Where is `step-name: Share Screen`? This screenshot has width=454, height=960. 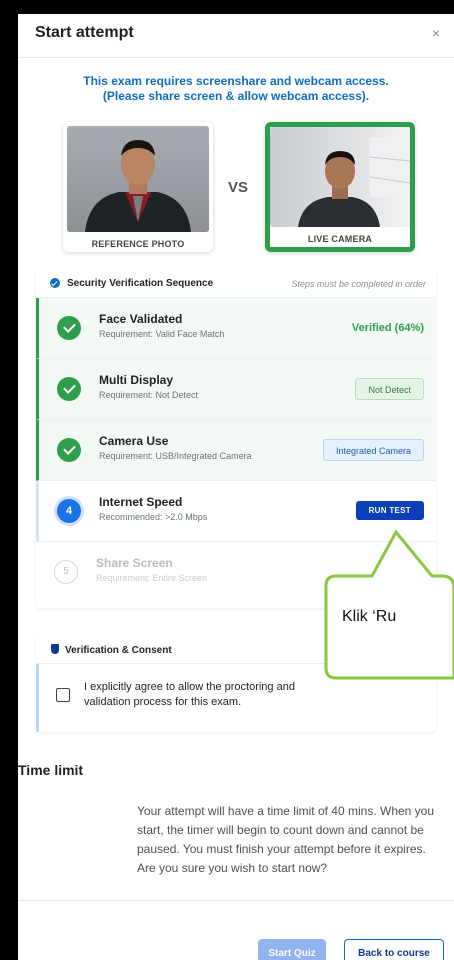 step-name: Share Screen is located at coordinates (134, 563).